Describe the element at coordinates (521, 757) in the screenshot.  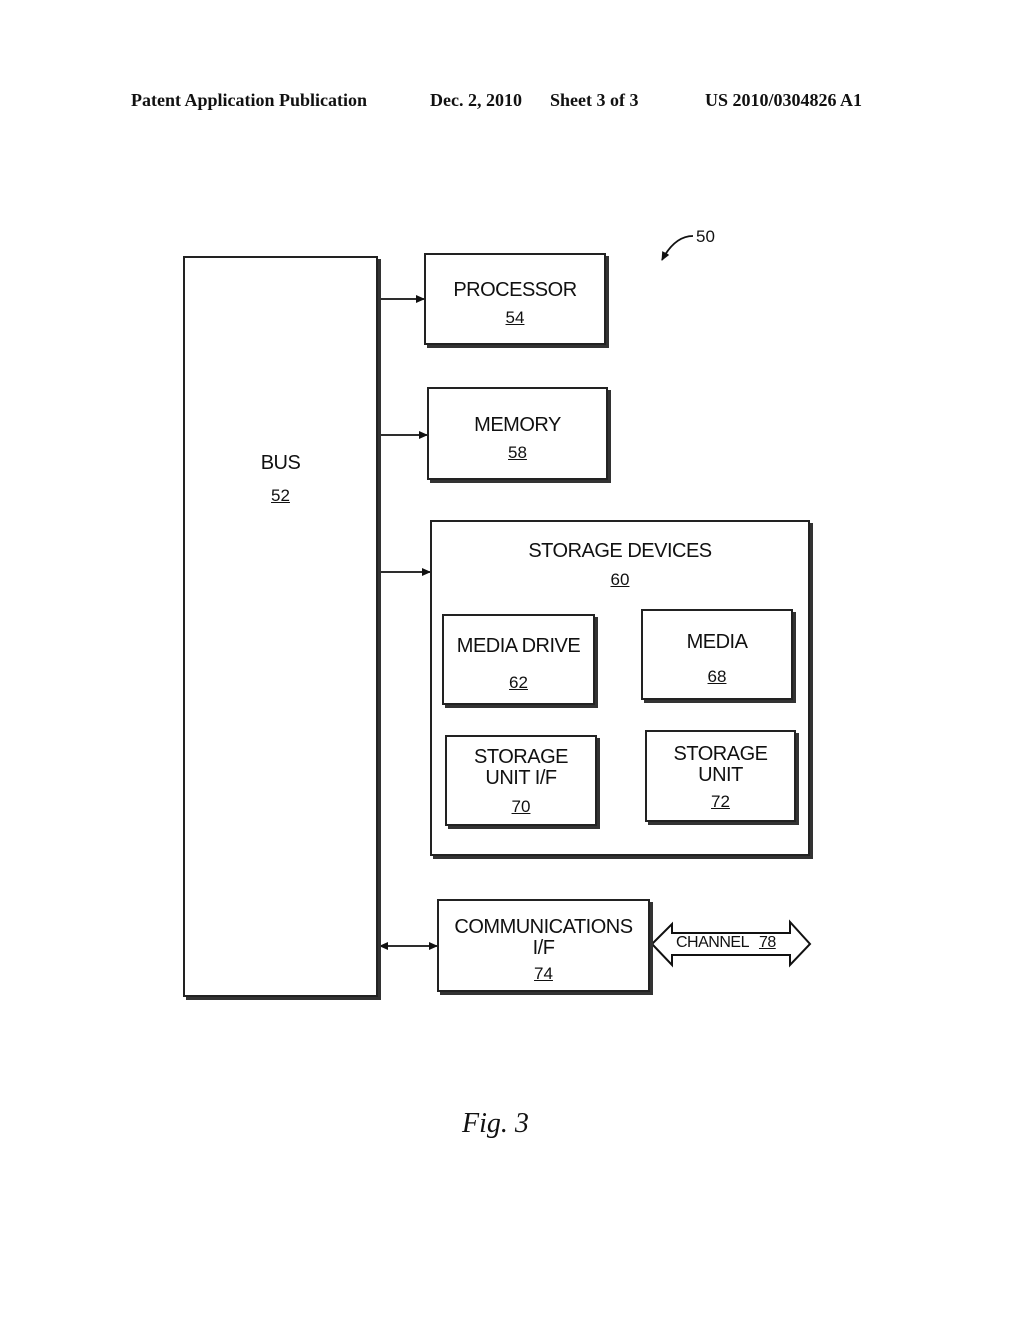
I see `storage-unit-if-label-line1: STORAGE` at that location.